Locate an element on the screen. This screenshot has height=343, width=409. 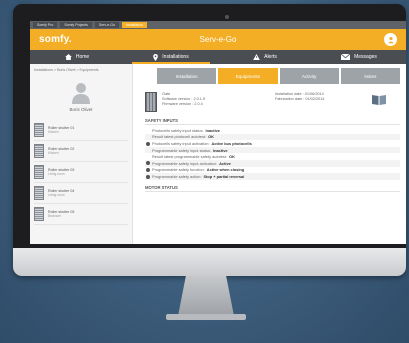
firmware-version: Firmware version : 2.0.4 is located at coordinates (182, 104).